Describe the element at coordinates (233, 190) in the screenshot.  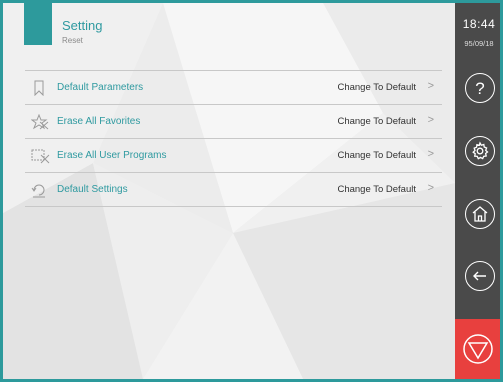
I see `list-item-default-settings: Default Settings Change To Default >` at that location.